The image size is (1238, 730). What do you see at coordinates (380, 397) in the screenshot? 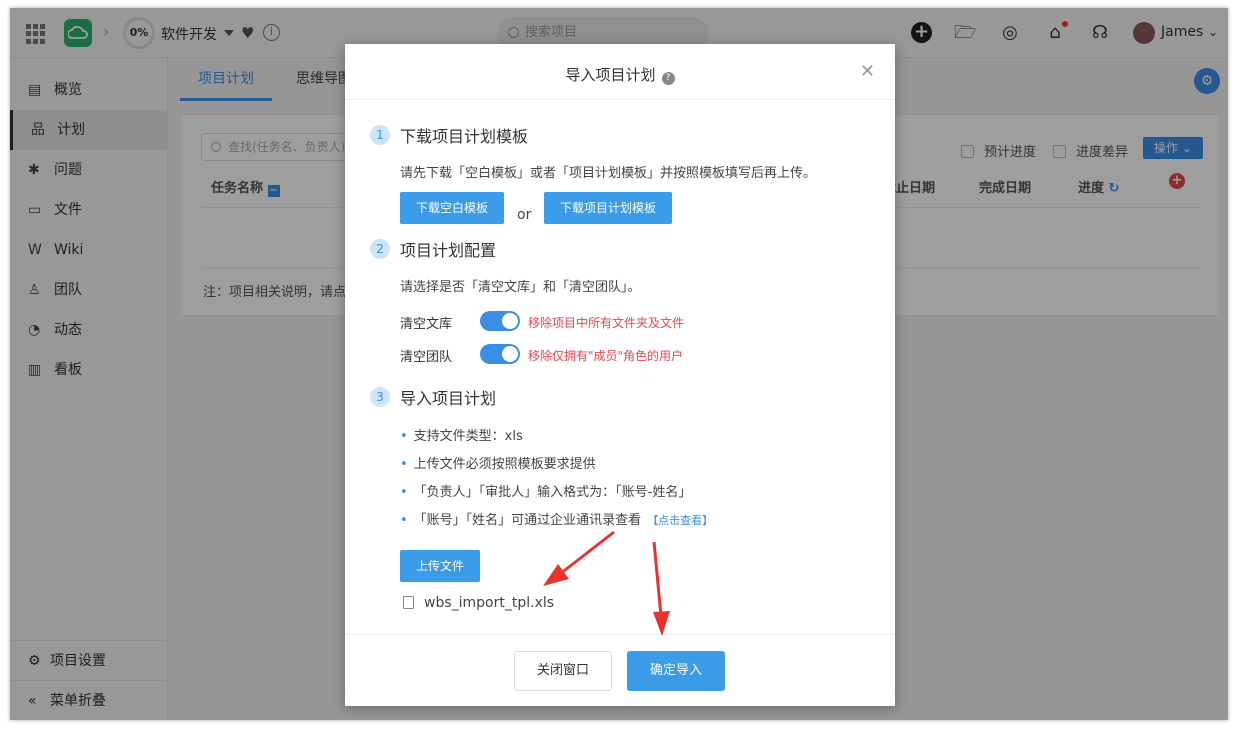
I see `step-number: 3` at bounding box center [380, 397].